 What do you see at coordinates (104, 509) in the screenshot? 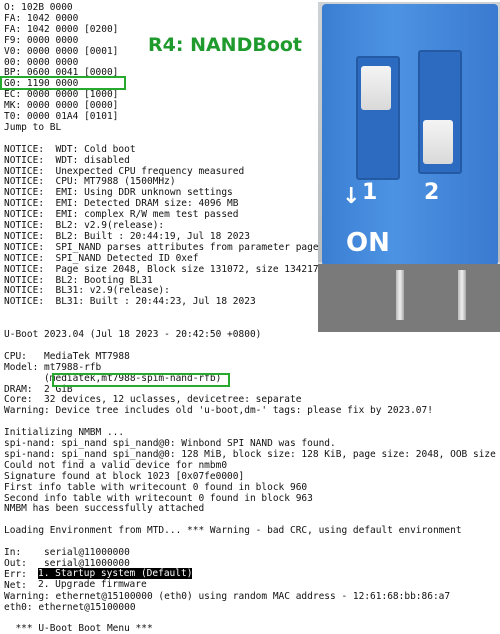
I see `console-line: NMBM has been successfully attached` at bounding box center [104, 509].